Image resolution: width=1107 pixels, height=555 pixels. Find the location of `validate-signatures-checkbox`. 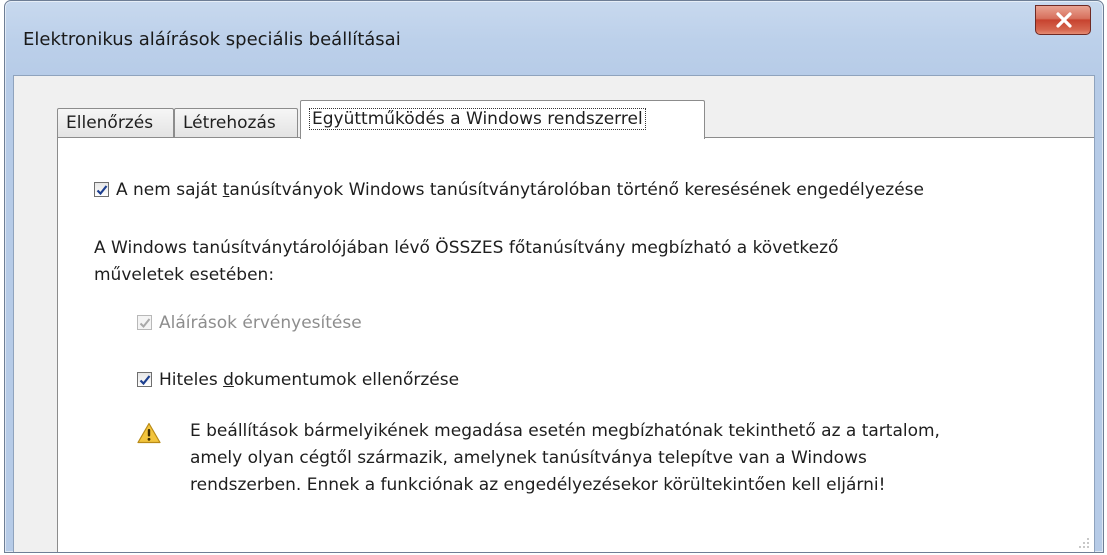

validate-signatures-checkbox is located at coordinates (144, 322).